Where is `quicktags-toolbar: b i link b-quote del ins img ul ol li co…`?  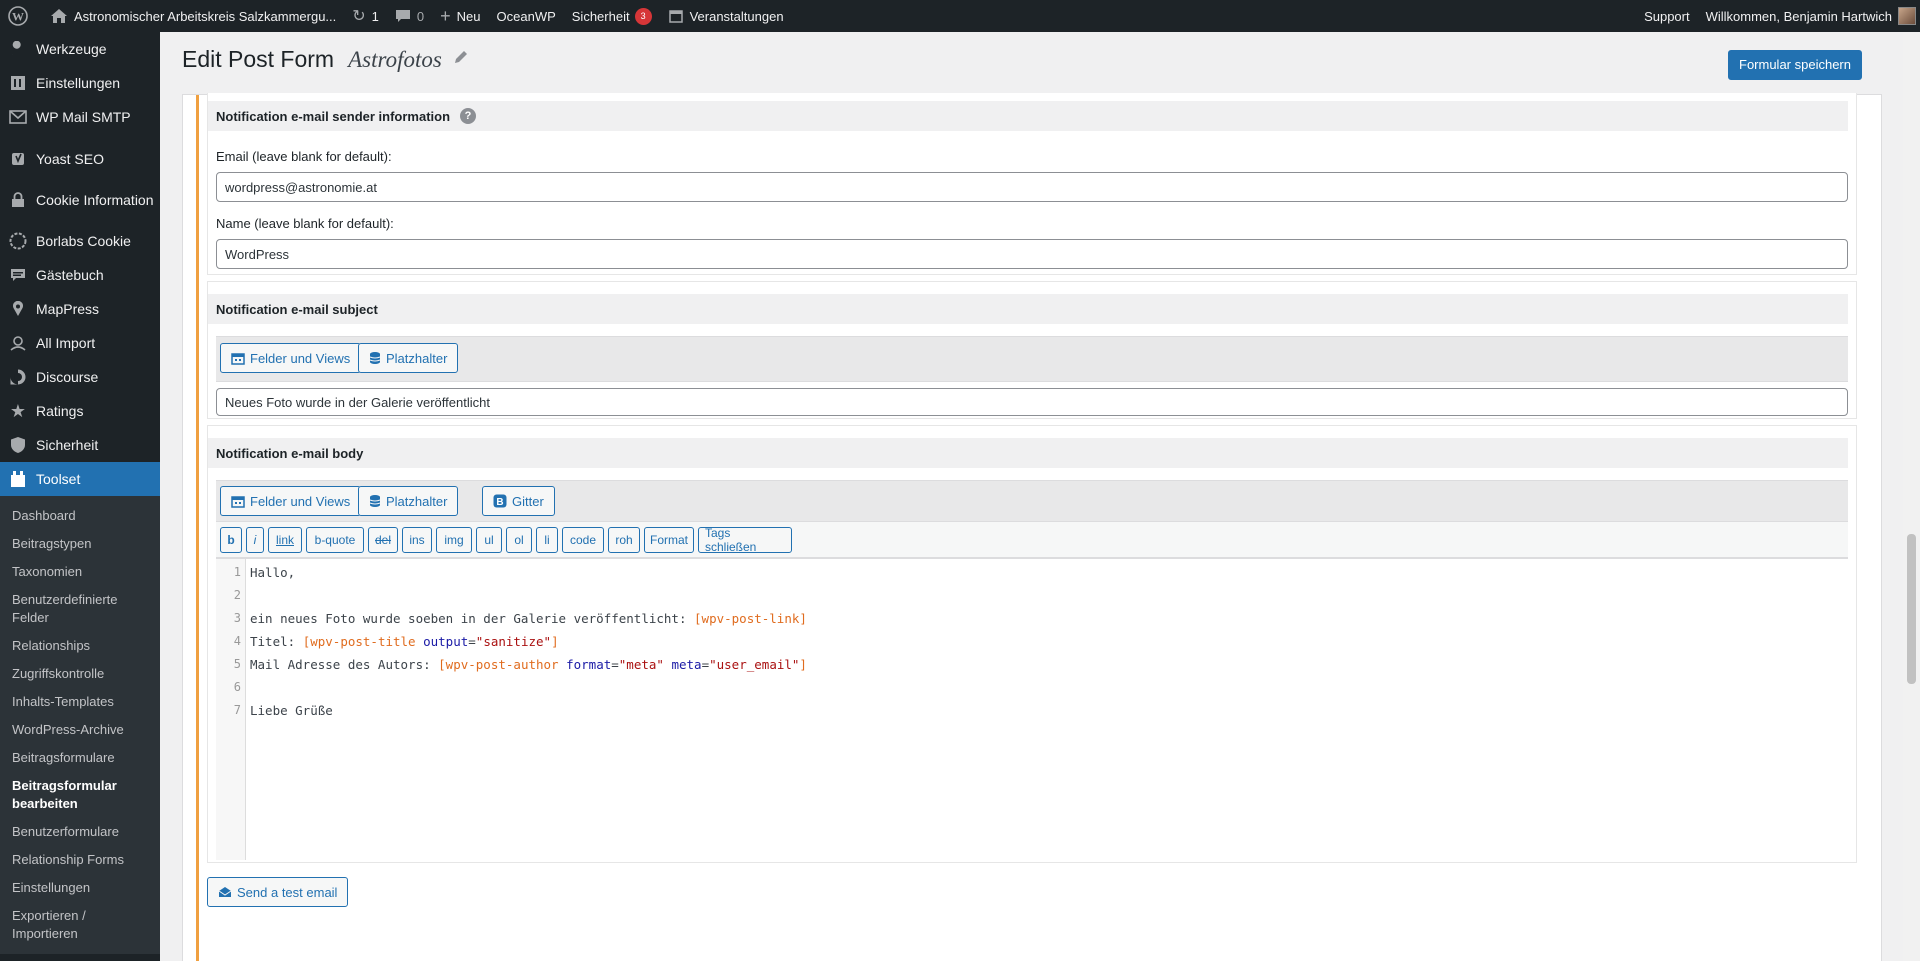
quicktags-toolbar: b i link b-quote del ins img ul ol li co… is located at coordinates (1032, 540).